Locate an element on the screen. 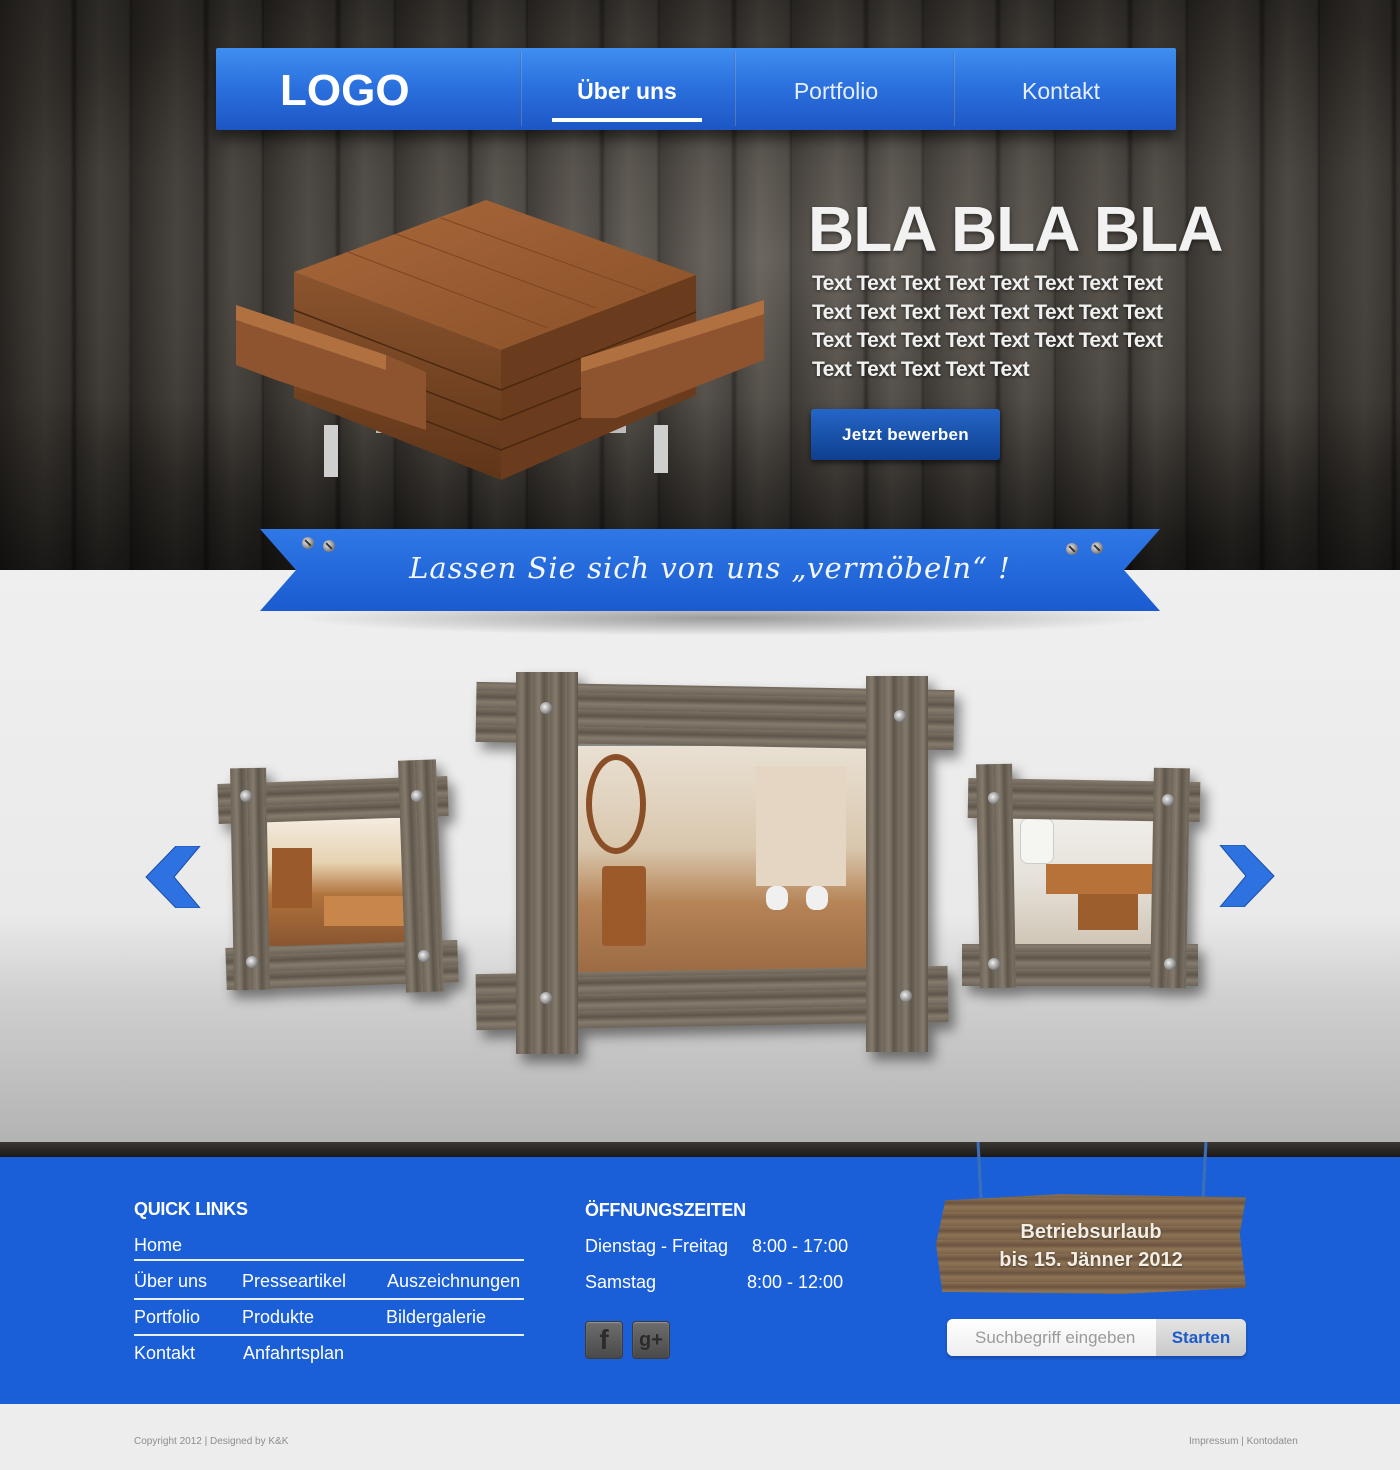 The height and width of the screenshot is (1470, 1400). footer-link-kontakt: Kontakt is located at coordinates (164, 1353).